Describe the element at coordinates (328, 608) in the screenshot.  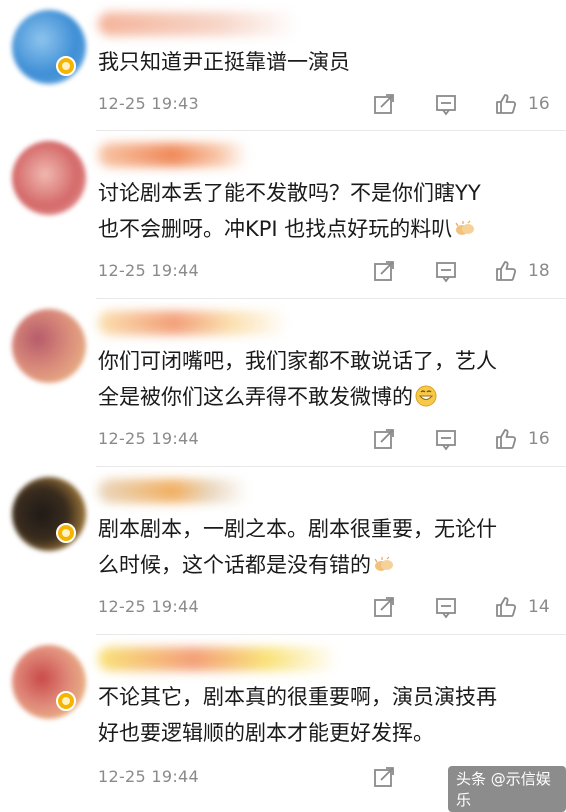
I see `comment-meta: 12-25 19:44 14` at that location.